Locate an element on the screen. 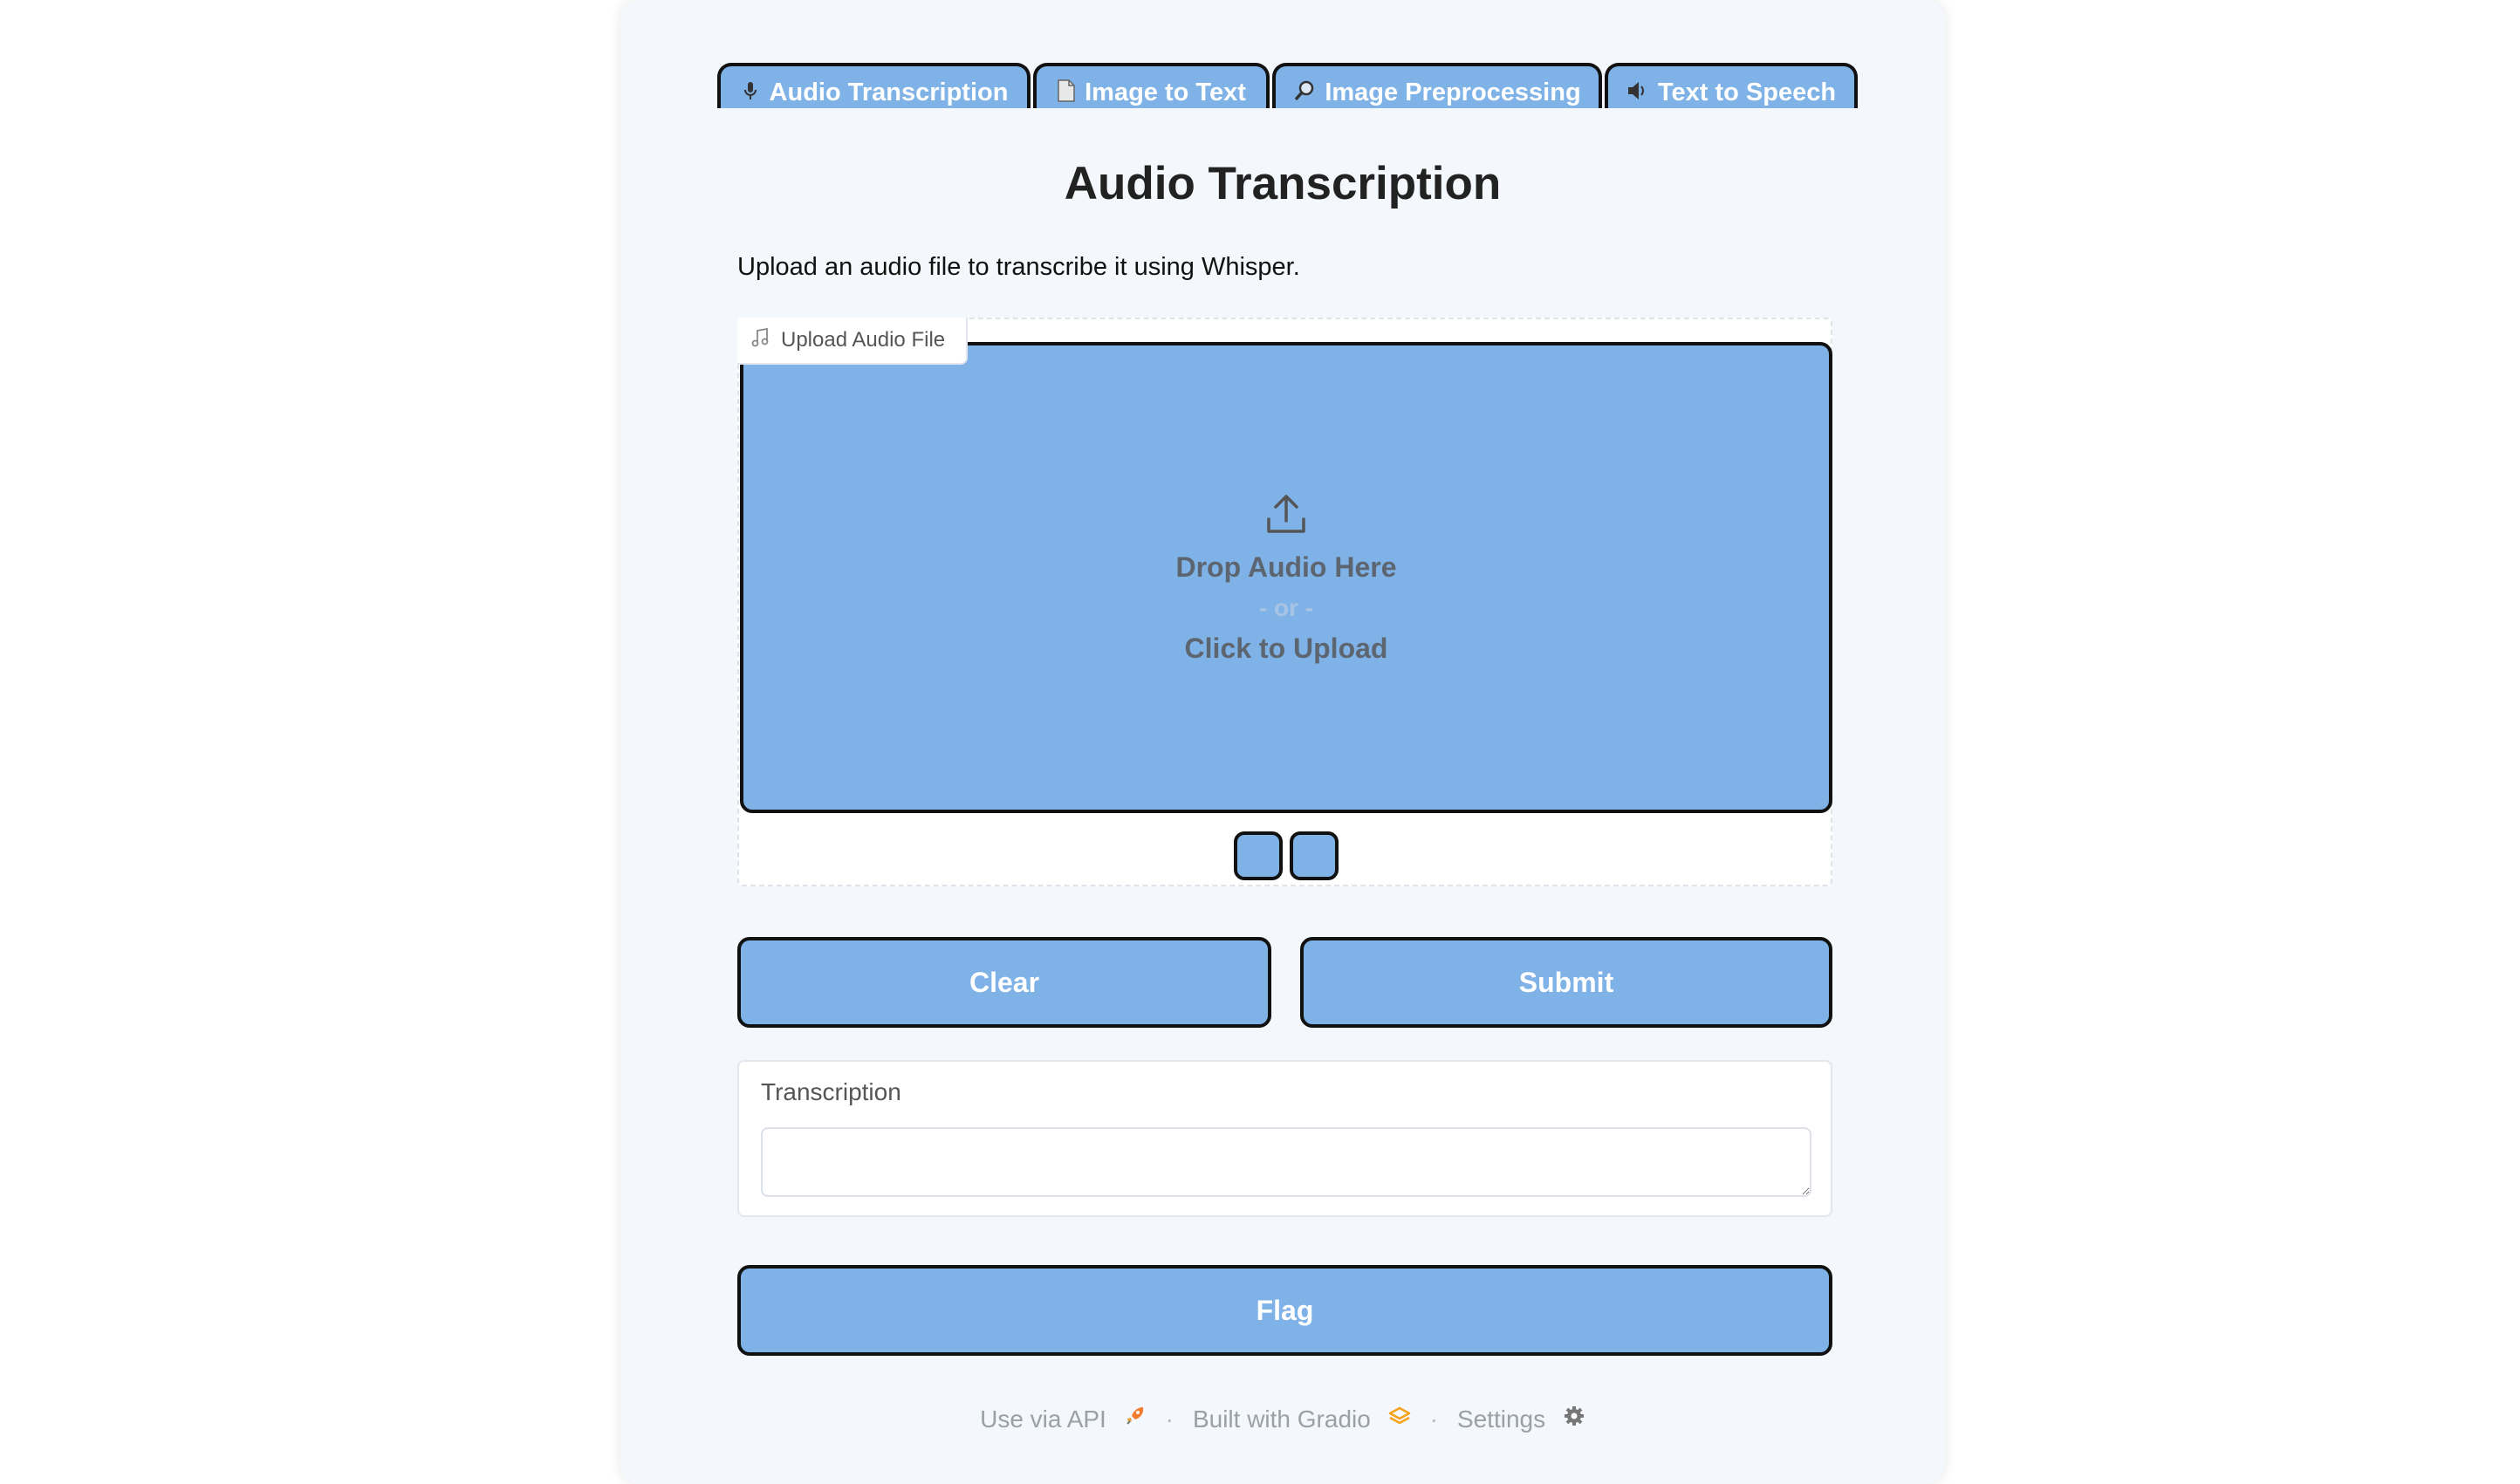 This screenshot has width=2520, height=1484. magnifier-icon is located at coordinates (1304, 92).